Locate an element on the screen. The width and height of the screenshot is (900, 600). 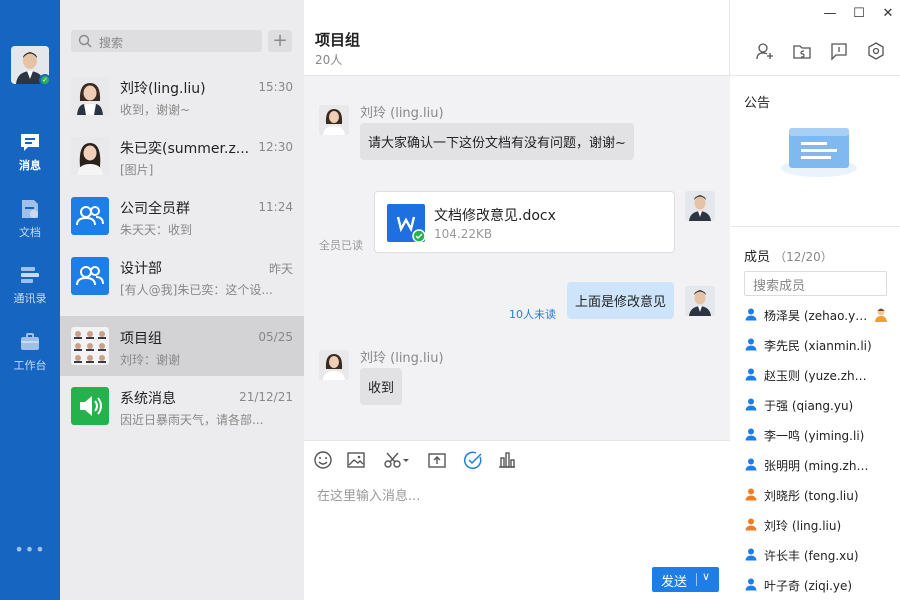
chat-bubble-icon is located at coordinates (30, 142).